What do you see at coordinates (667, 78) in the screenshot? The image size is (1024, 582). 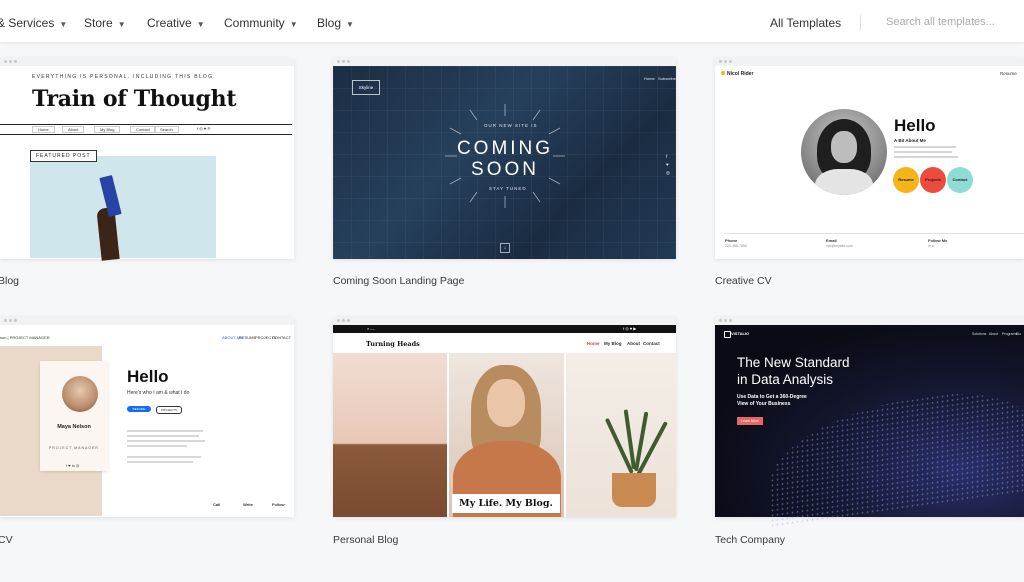 I see `cs-nav-item: Subscribe` at bounding box center [667, 78].